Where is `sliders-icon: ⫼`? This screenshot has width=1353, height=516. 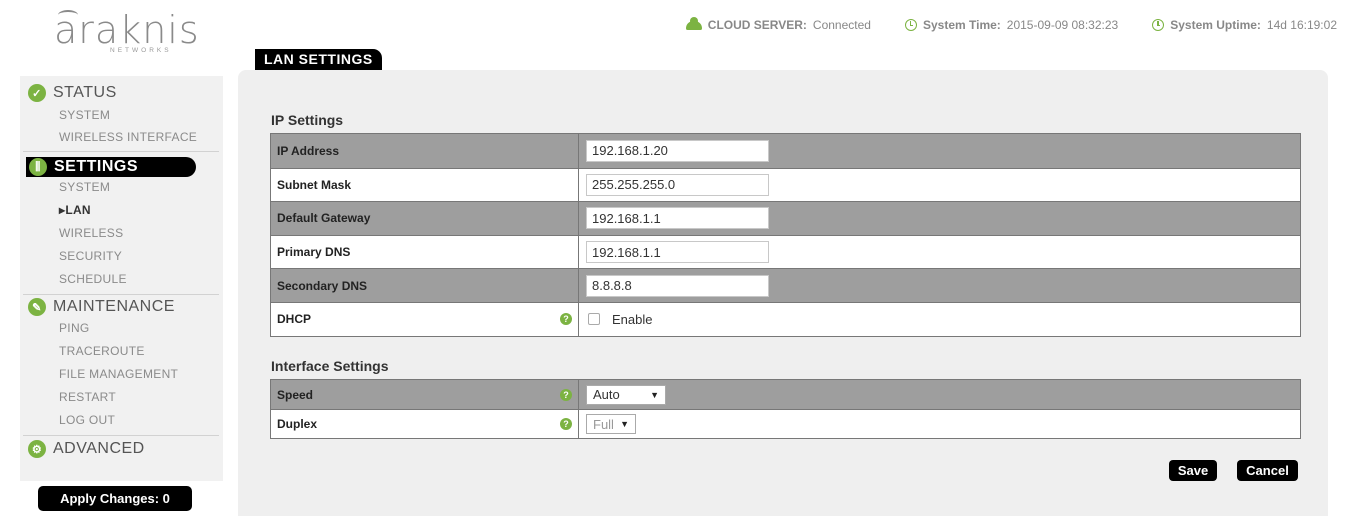 sliders-icon: ⫼ is located at coordinates (38, 167).